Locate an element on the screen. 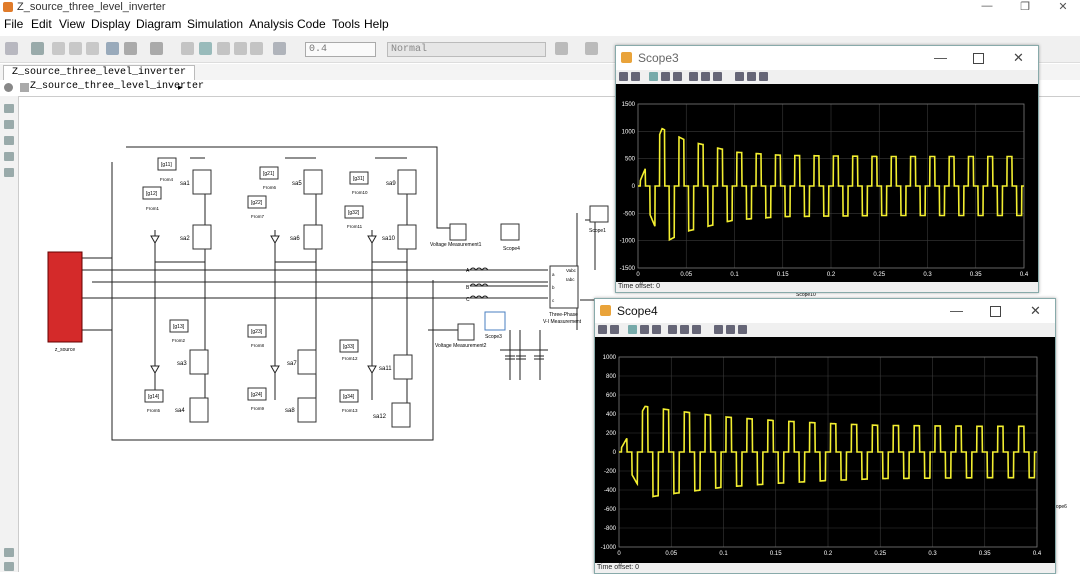 The height and width of the screenshot is (574, 1080). image-icon is located at coordinates (9, 156).